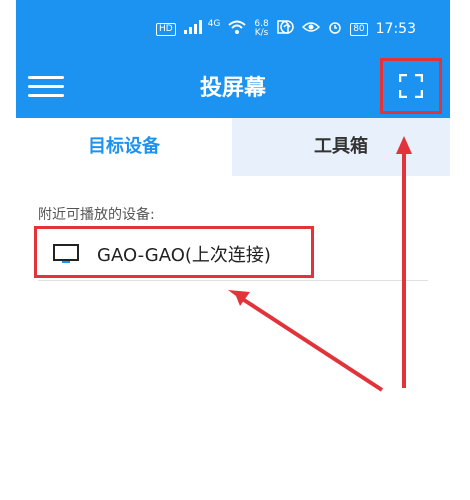  What do you see at coordinates (124, 147) in the screenshot?
I see `tab-target-devices: 目标设备` at bounding box center [124, 147].